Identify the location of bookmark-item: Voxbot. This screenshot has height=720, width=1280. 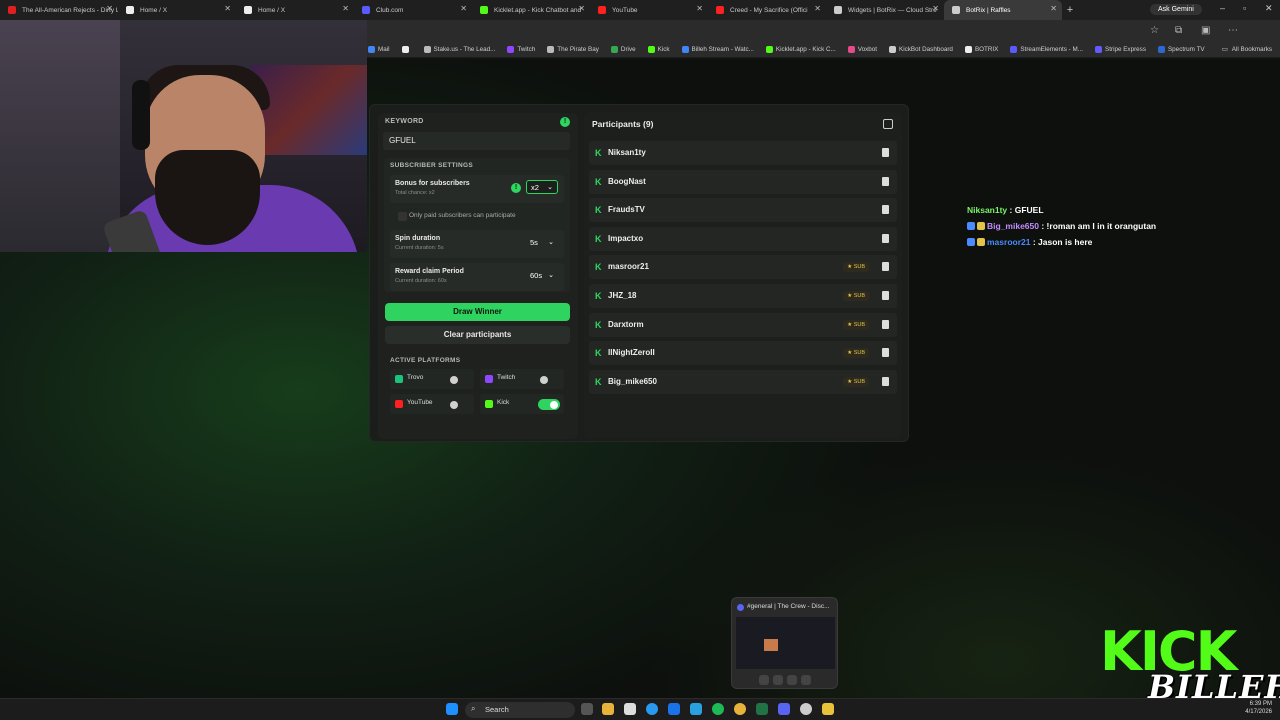
(862, 49).